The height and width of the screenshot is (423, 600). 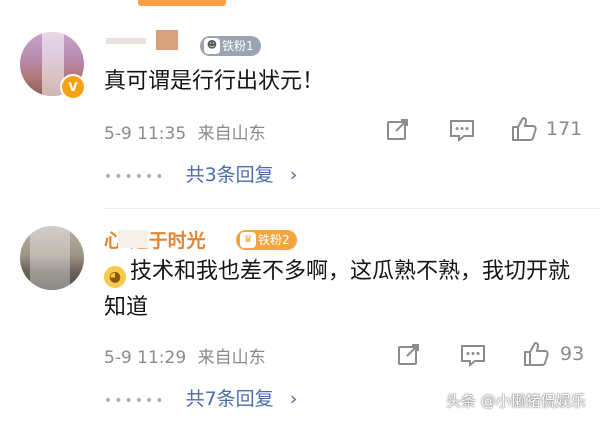 I want to click on view-replies-link: •••••• 共3条回复 ›, so click(x=200, y=173).